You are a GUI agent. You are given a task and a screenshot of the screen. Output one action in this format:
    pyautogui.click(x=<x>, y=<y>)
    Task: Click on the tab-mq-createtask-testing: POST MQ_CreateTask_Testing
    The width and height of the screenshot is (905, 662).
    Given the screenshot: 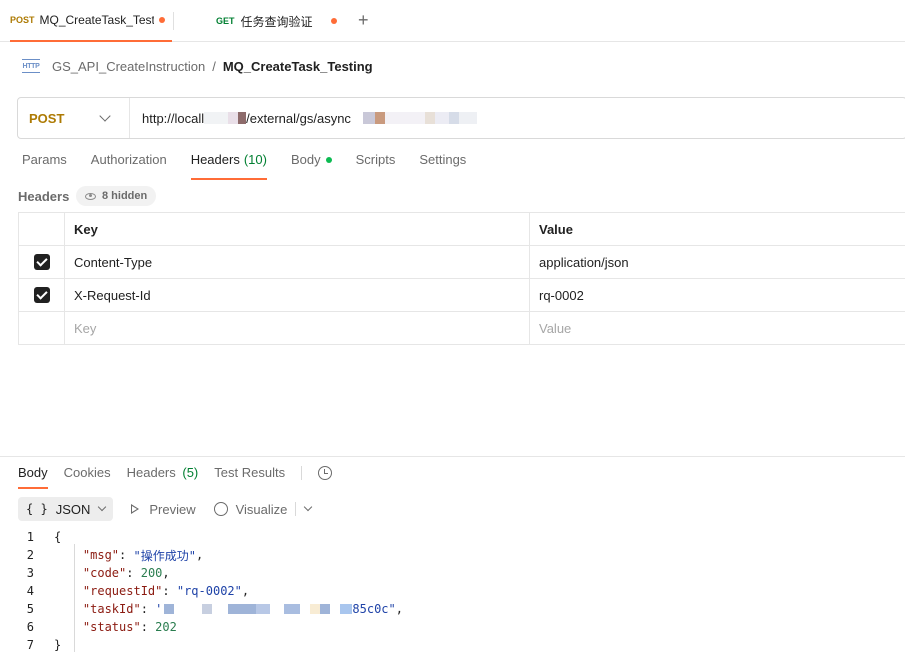 What is the action you would take?
    pyautogui.click(x=91, y=21)
    